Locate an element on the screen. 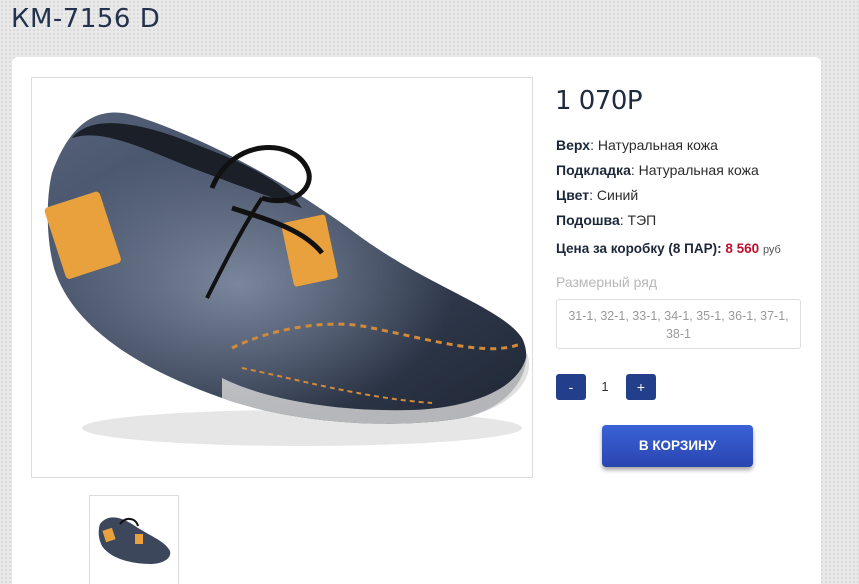 The width and height of the screenshot is (859, 584). size-range-label: Размерный ряд is located at coordinates (607, 282).